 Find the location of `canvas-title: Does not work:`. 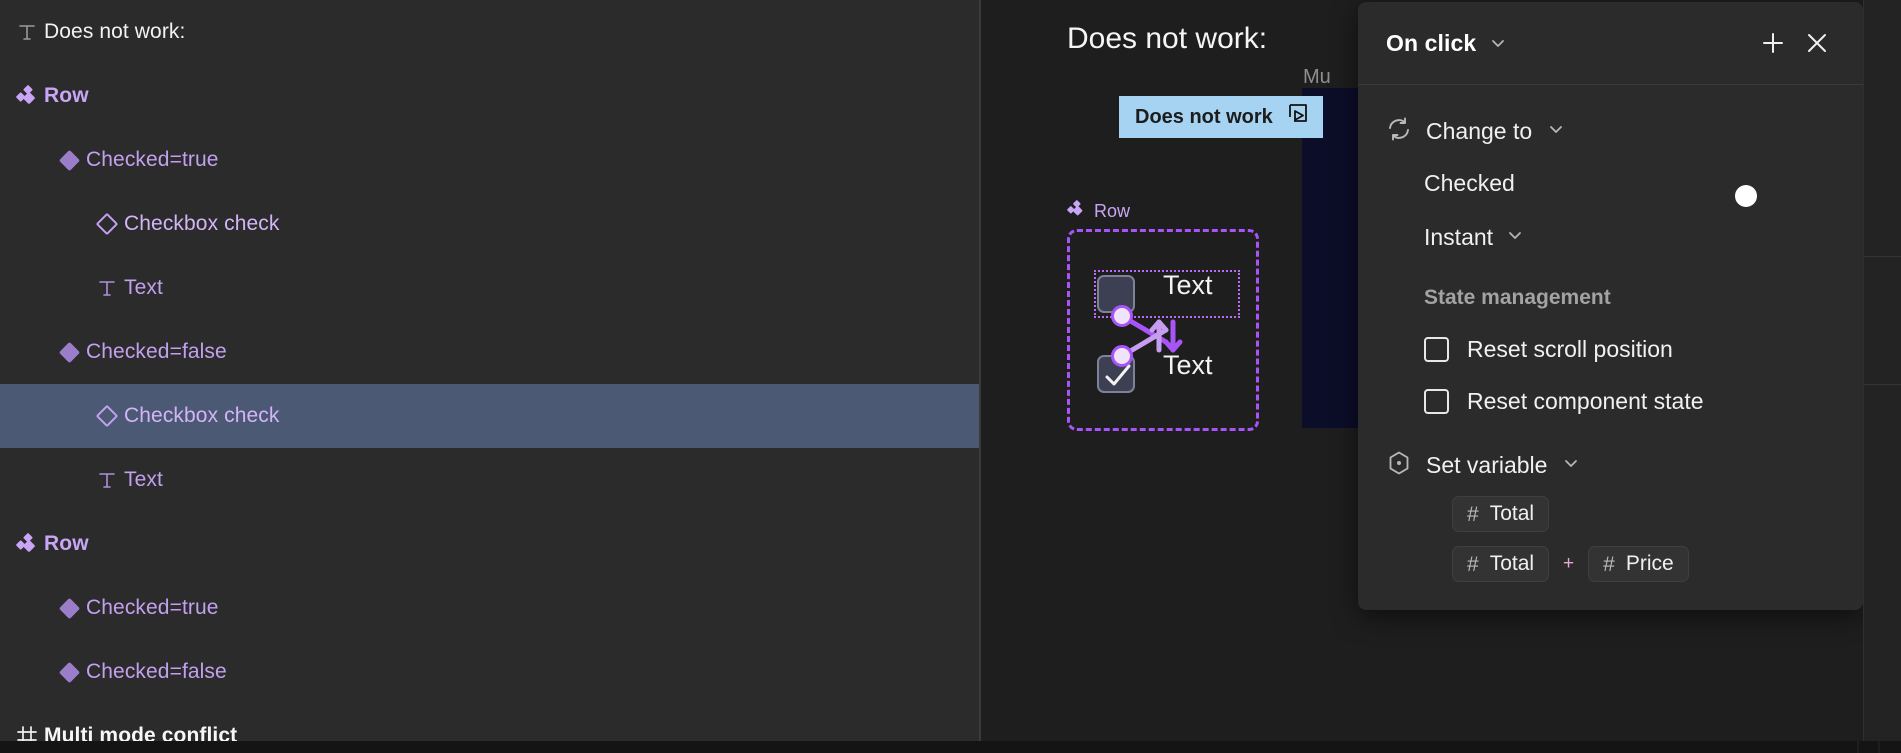

canvas-title: Does not work: is located at coordinates (1167, 38).